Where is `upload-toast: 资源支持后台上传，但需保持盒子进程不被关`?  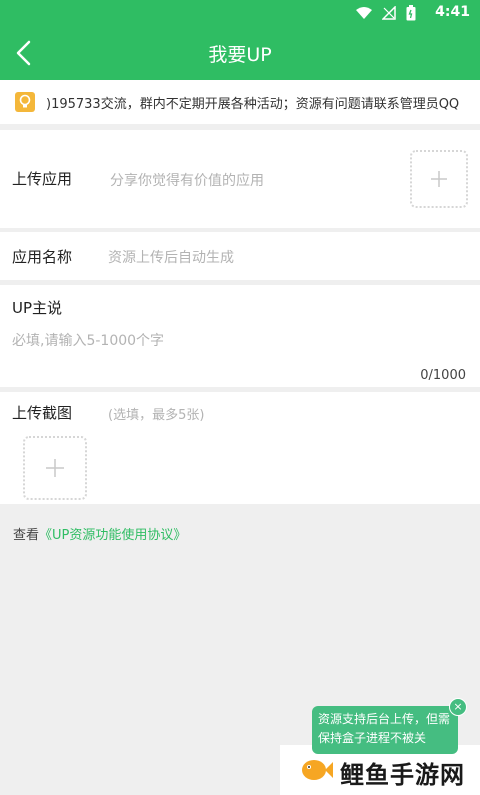
upload-toast: 资源支持后台上传，但需保持盒子进程不被关 is located at coordinates (385, 730).